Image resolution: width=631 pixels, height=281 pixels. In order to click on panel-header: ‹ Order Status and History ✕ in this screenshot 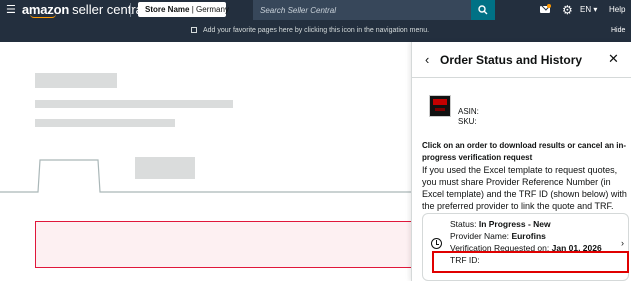, I will do `click(521, 60)`.